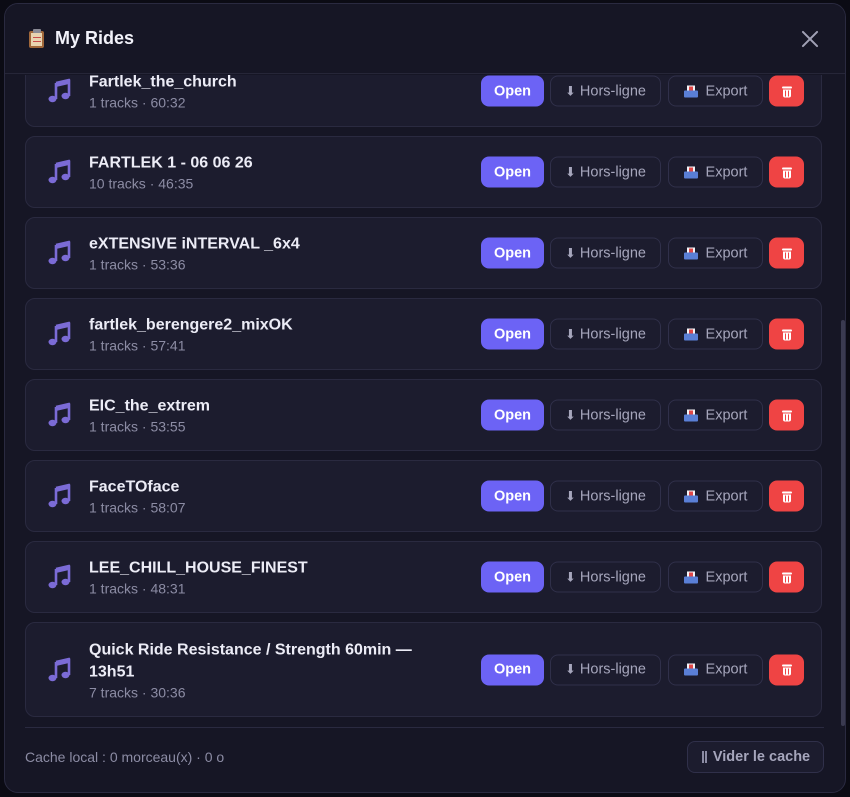  What do you see at coordinates (125, 757) in the screenshot?
I see `cache-status: Cache local : 0 morceau(x) · 0 o` at bounding box center [125, 757].